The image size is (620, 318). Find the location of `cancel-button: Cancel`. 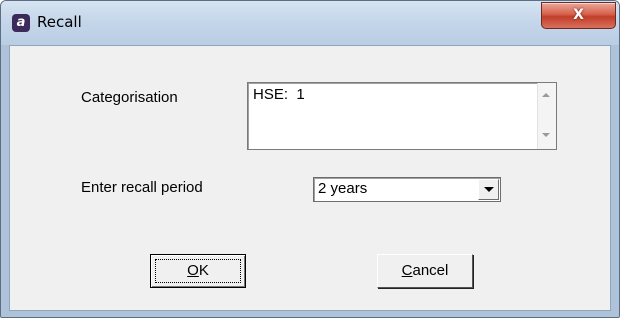

cancel-button: Cancel is located at coordinates (425, 271).